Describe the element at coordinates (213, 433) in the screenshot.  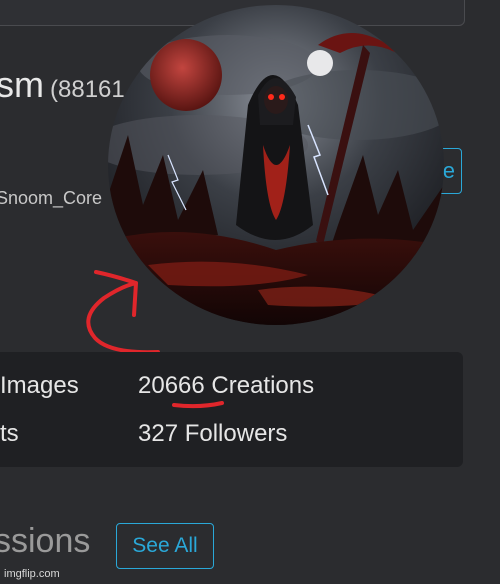
I see `stat-followers: 327 Followers` at that location.